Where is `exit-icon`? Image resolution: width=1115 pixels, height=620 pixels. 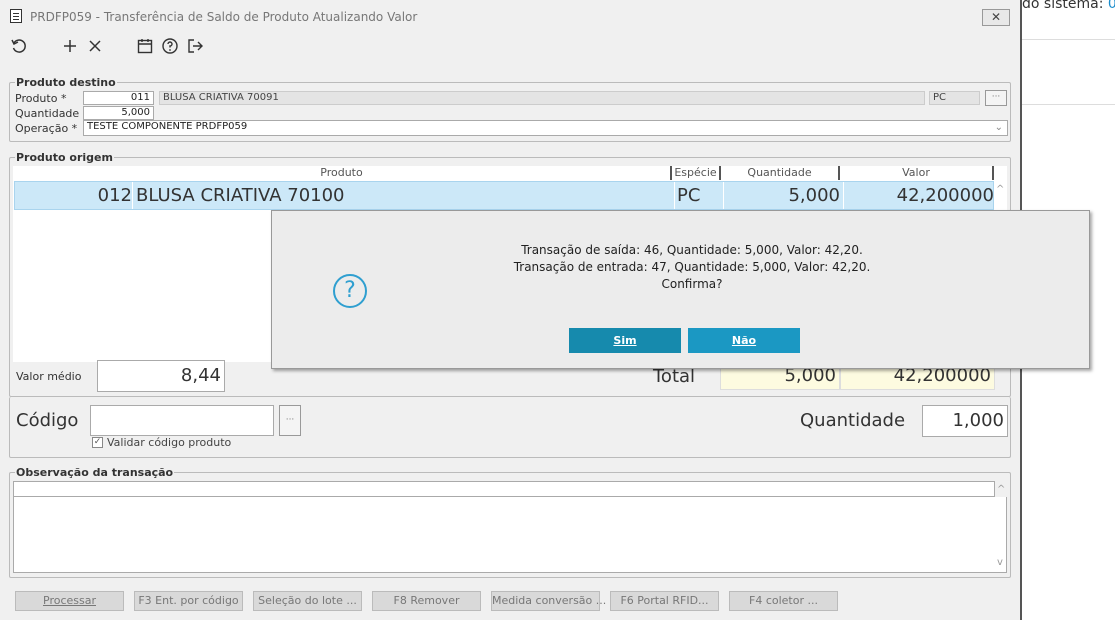
exit-icon is located at coordinates (195, 47).